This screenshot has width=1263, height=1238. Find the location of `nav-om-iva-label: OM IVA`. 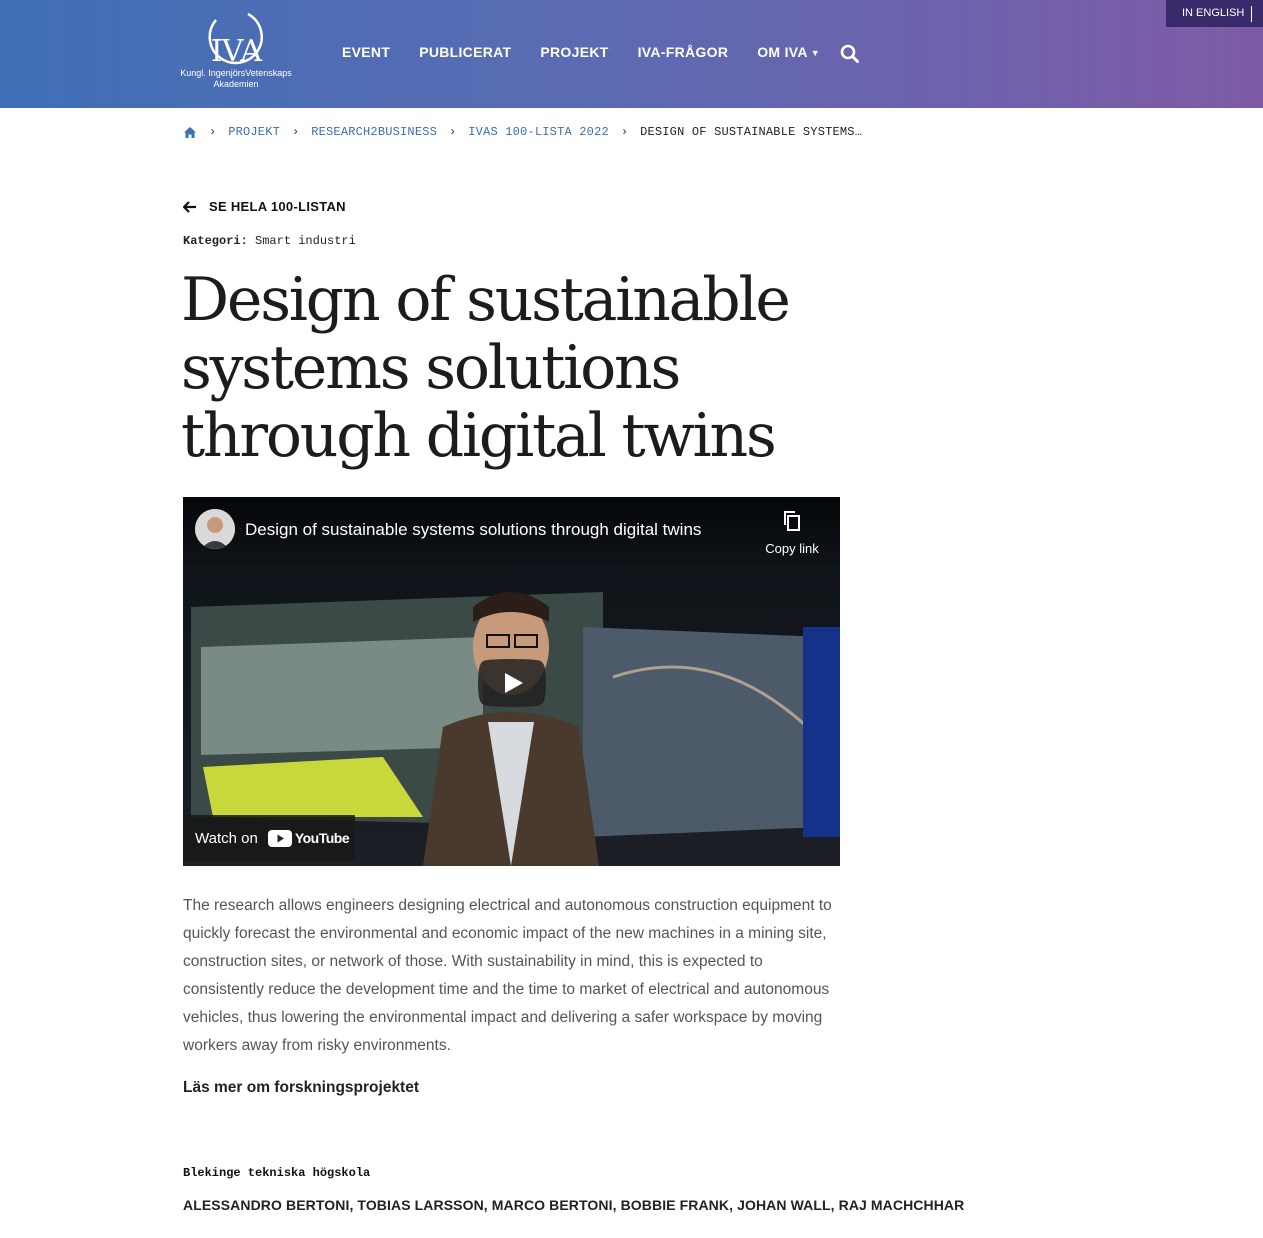

nav-om-iva-label: OM IVA is located at coordinates (782, 52).